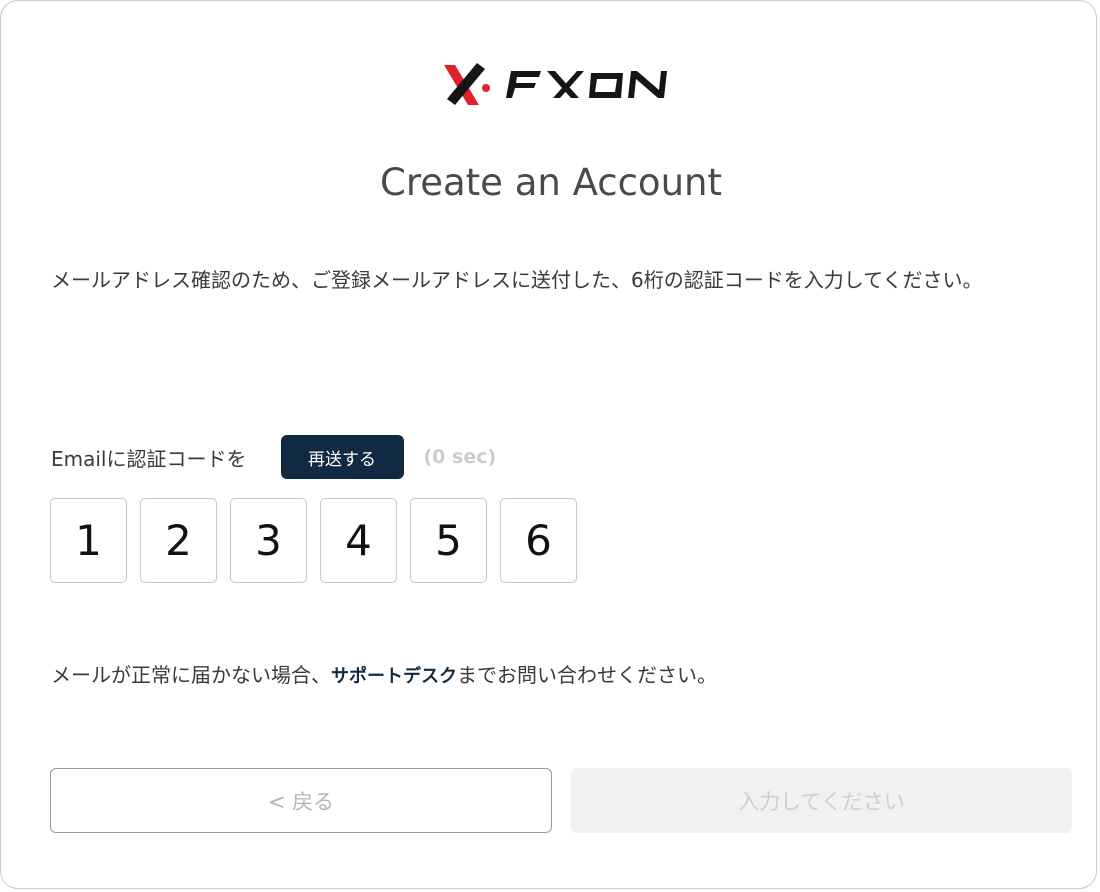 This screenshot has width=1100, height=892. Describe the element at coordinates (587, 675) in the screenshot. I see `help-suffix: までお問い合わせください。` at that location.